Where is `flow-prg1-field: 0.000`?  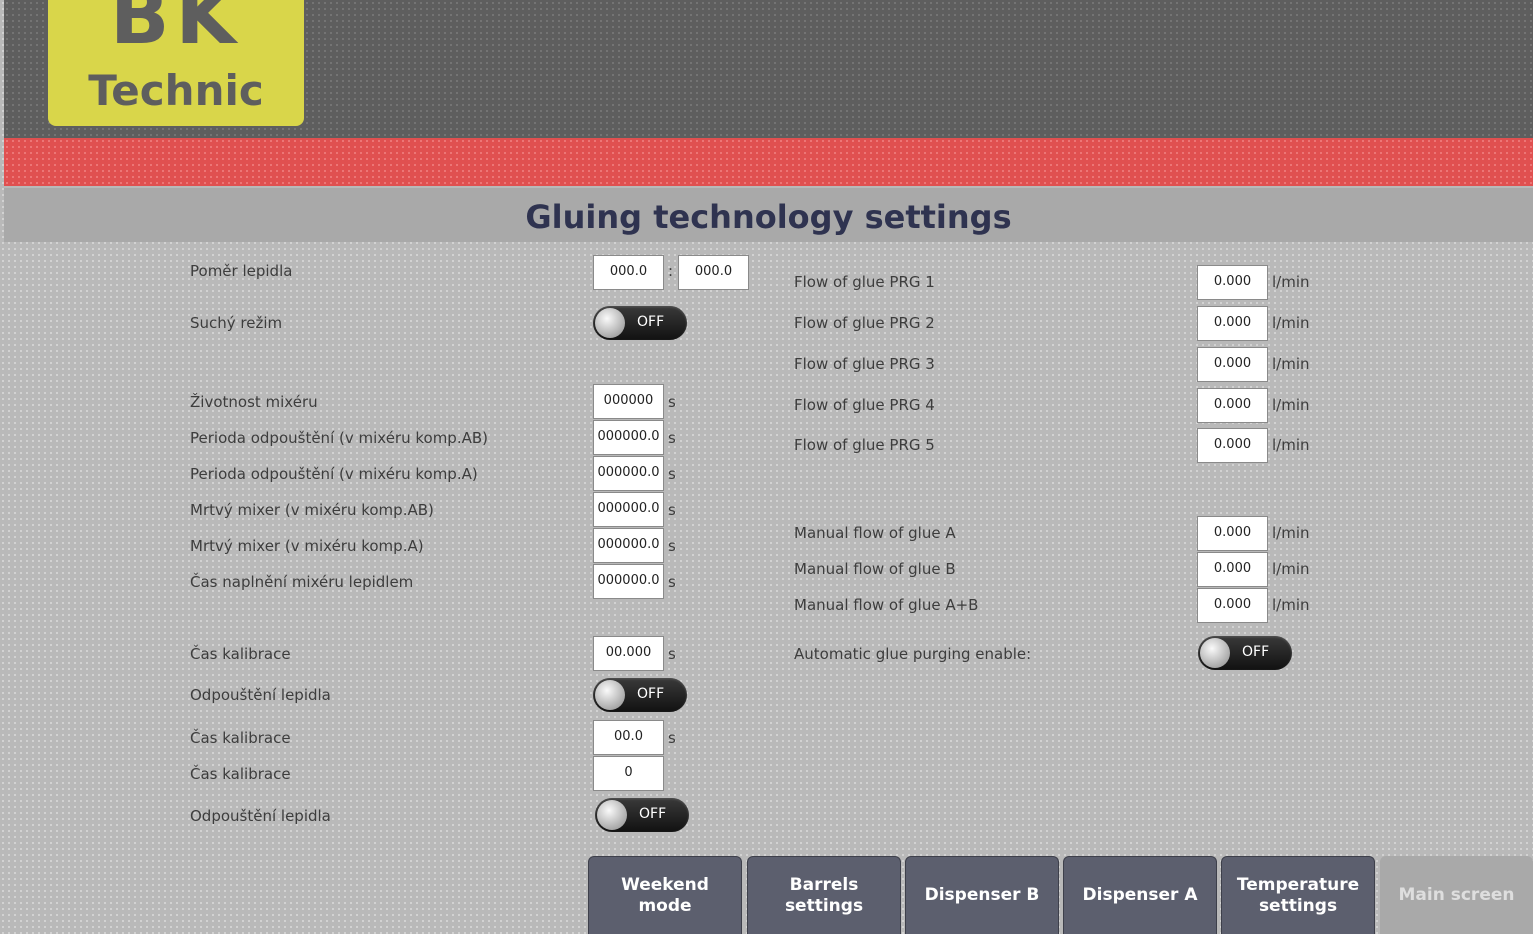 flow-prg1-field: 0.000 is located at coordinates (1232, 282).